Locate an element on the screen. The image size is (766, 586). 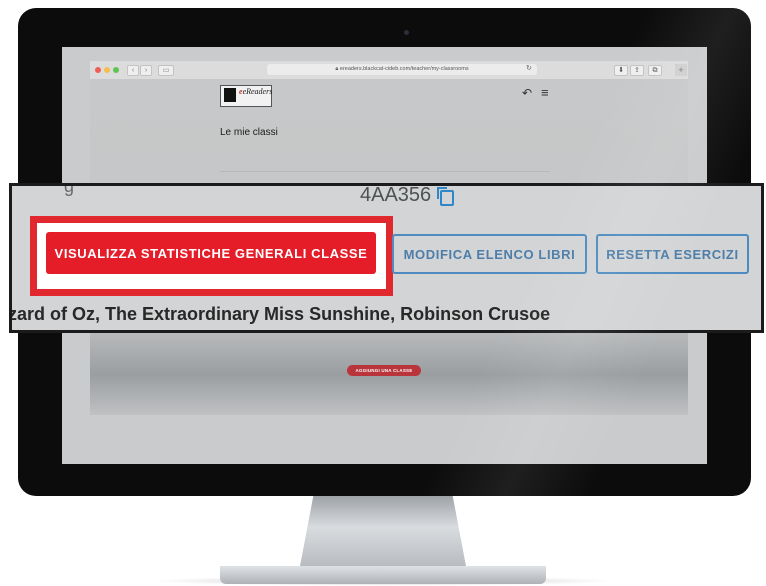
copy-icon is located at coordinates (445, 196).